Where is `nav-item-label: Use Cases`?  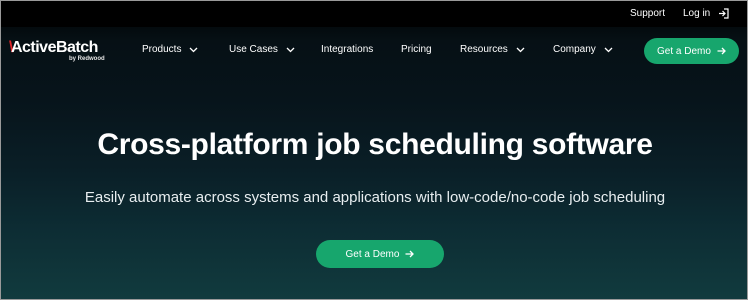
nav-item-label: Use Cases is located at coordinates (253, 49).